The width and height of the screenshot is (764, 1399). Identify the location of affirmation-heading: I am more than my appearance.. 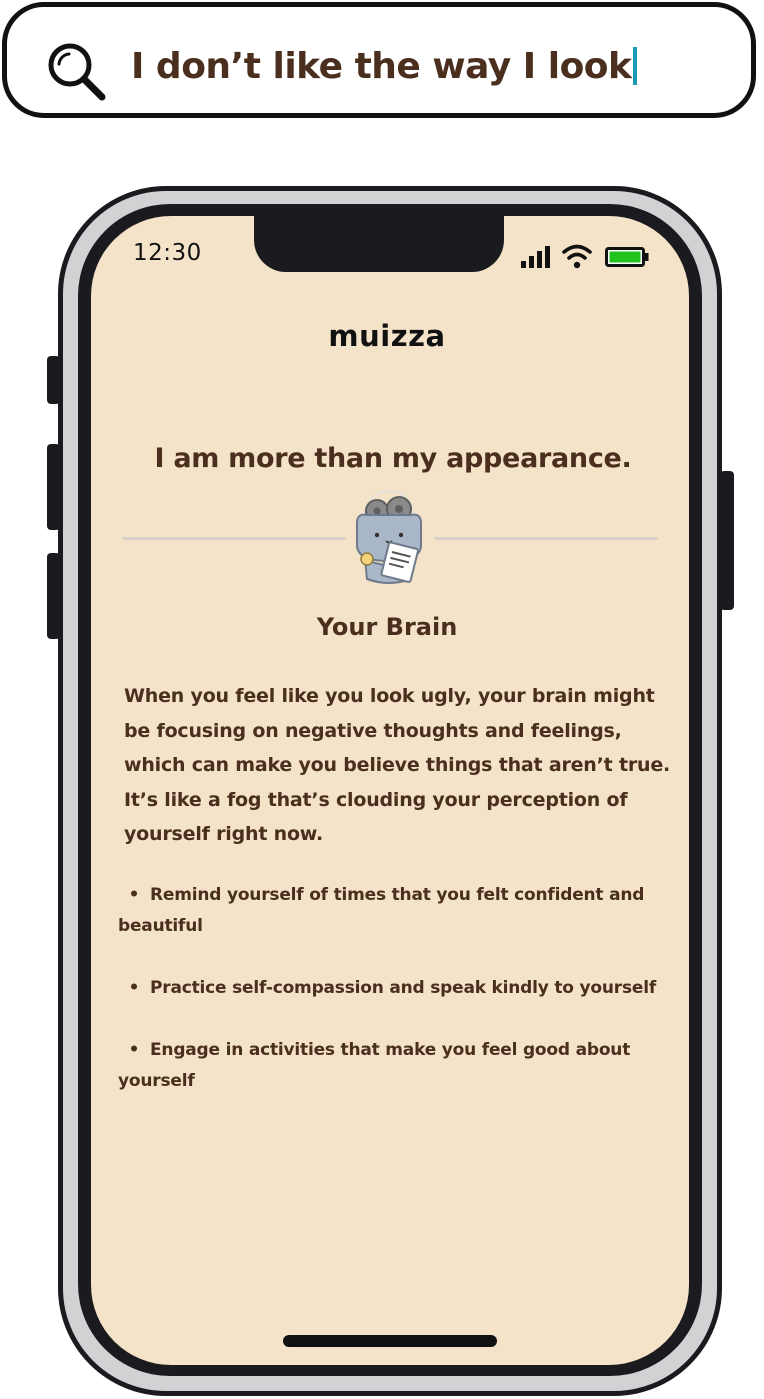
(393, 458).